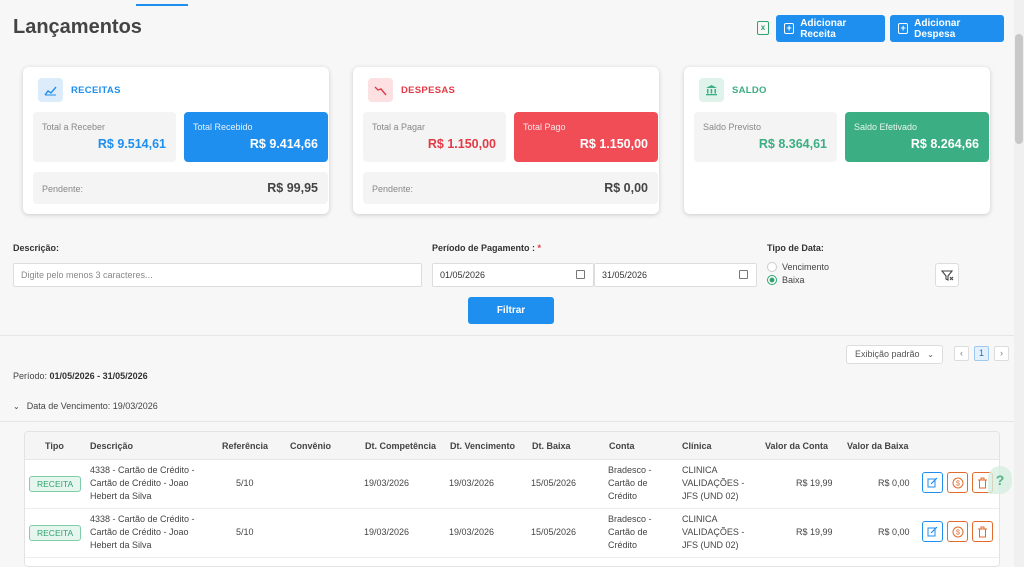 Image resolution: width=1024 pixels, height=567 pixels. Describe the element at coordinates (434, 137) in the screenshot. I see `total-a-pagar-box: Total a Pagar R$ 1.150,00` at that location.